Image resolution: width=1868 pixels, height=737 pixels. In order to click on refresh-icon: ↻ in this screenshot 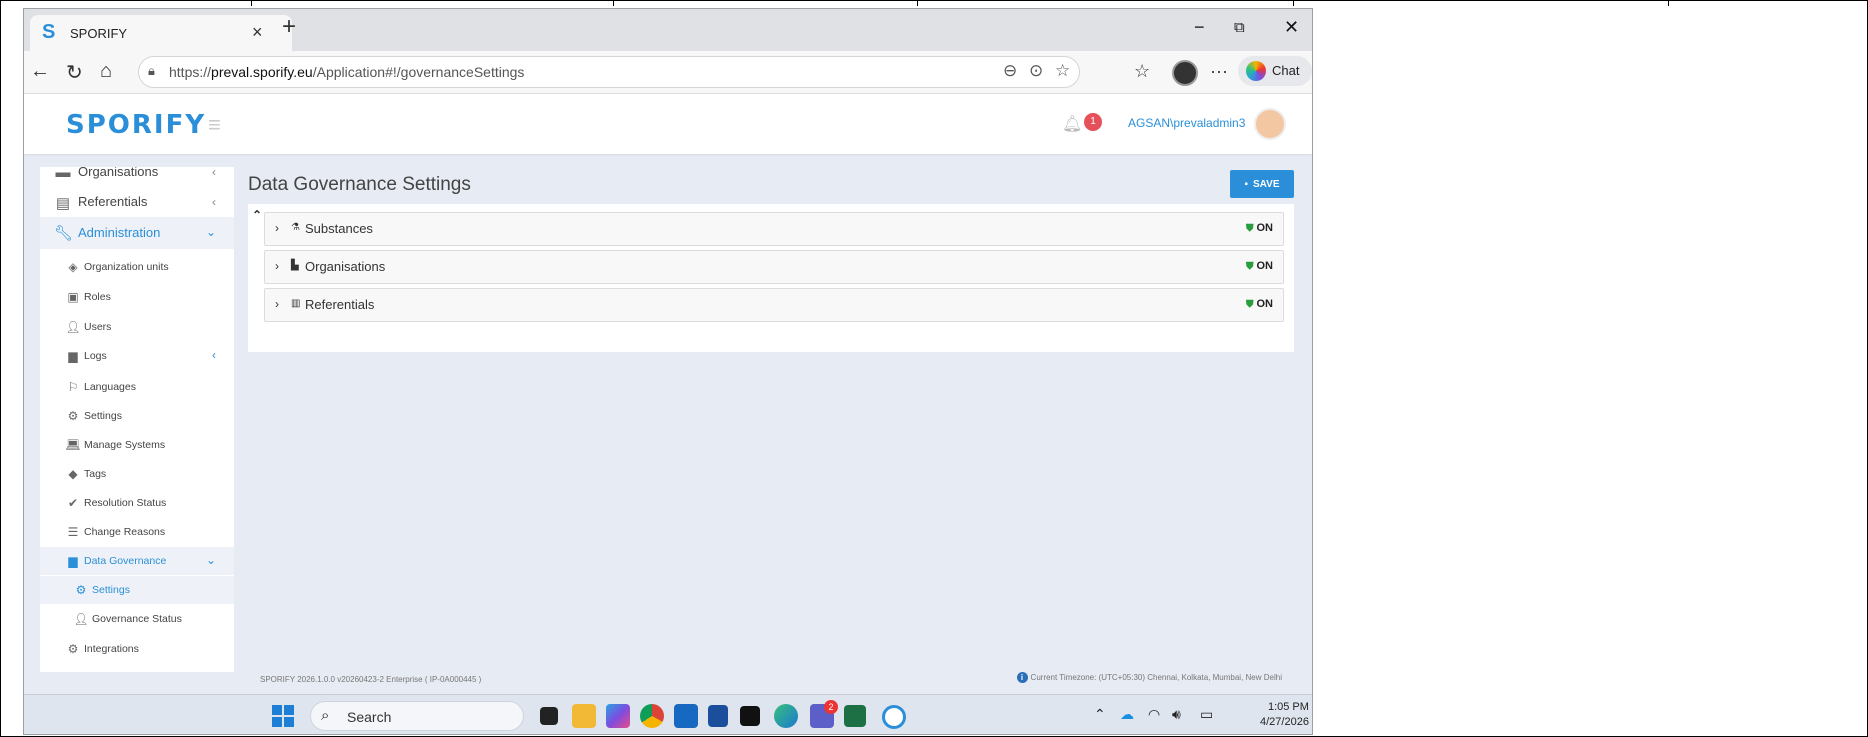, I will do `click(74, 72)`.